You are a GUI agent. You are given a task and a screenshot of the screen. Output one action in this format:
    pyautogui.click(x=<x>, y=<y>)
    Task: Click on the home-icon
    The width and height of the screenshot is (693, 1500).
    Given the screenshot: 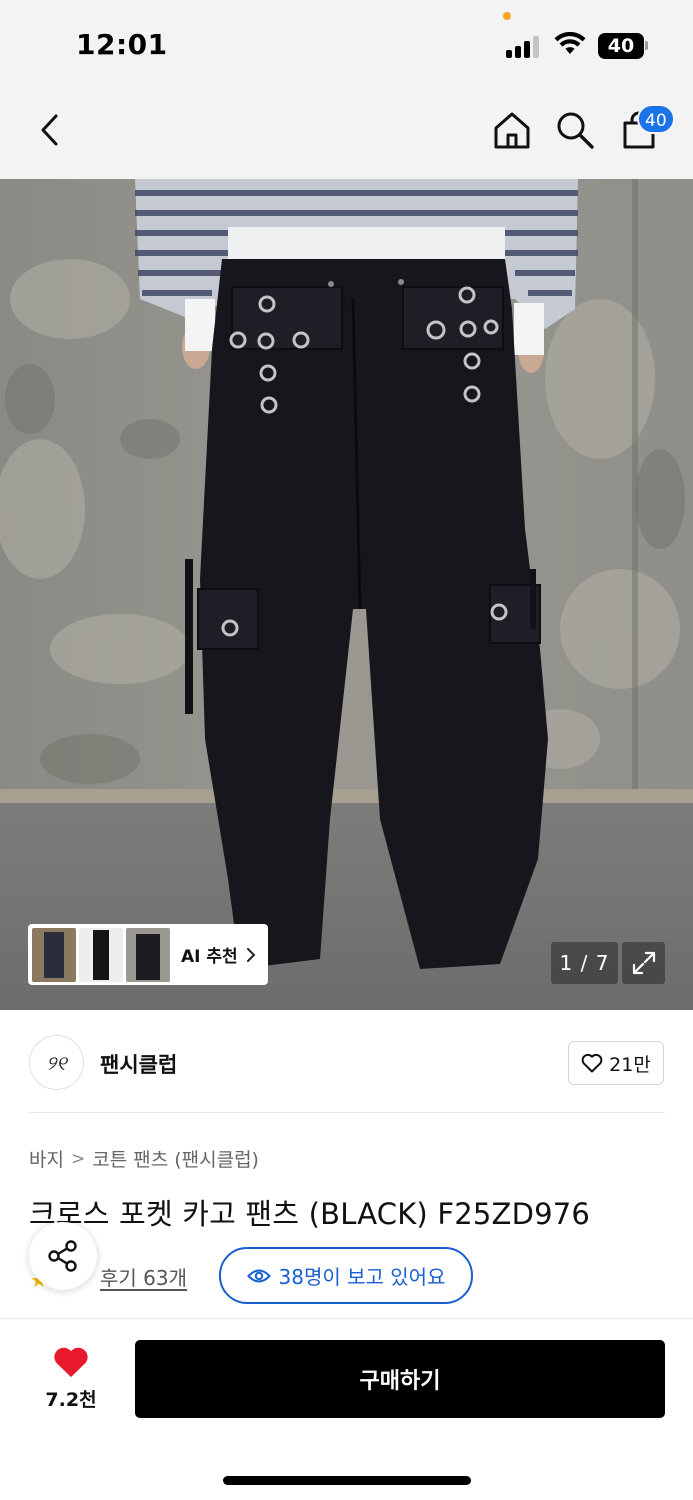 What is the action you would take?
    pyautogui.click(x=512, y=130)
    